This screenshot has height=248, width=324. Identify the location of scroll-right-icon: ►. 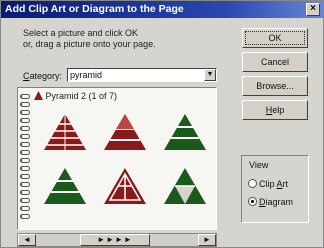
(207, 240).